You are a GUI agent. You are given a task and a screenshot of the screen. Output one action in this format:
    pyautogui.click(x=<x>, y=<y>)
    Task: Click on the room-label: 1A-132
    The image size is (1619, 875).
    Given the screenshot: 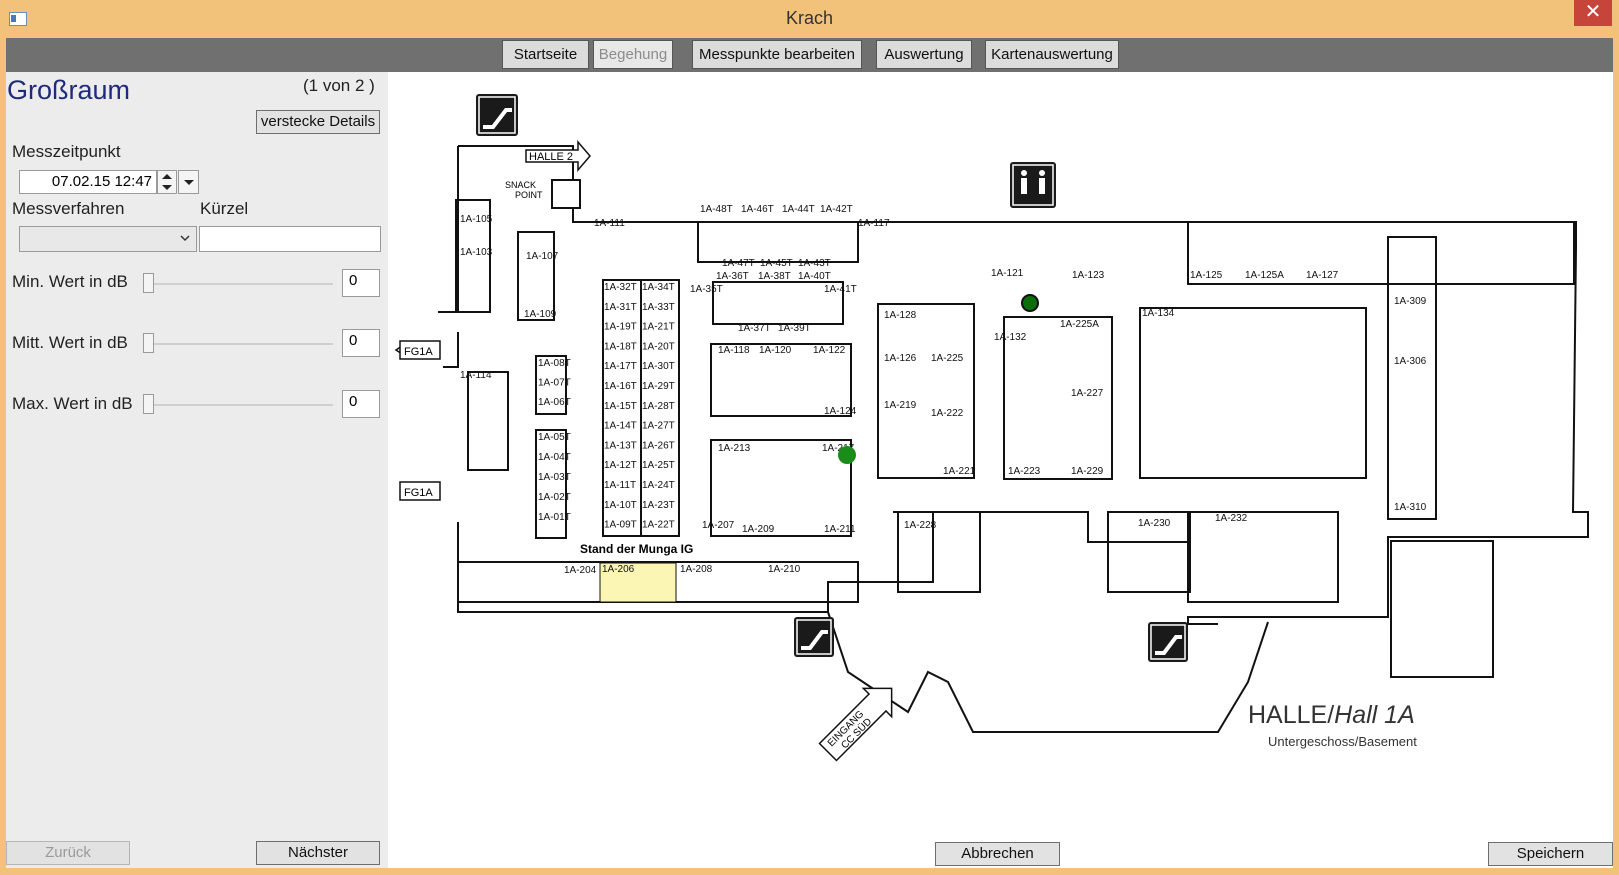 What is the action you would take?
    pyautogui.click(x=1010, y=337)
    